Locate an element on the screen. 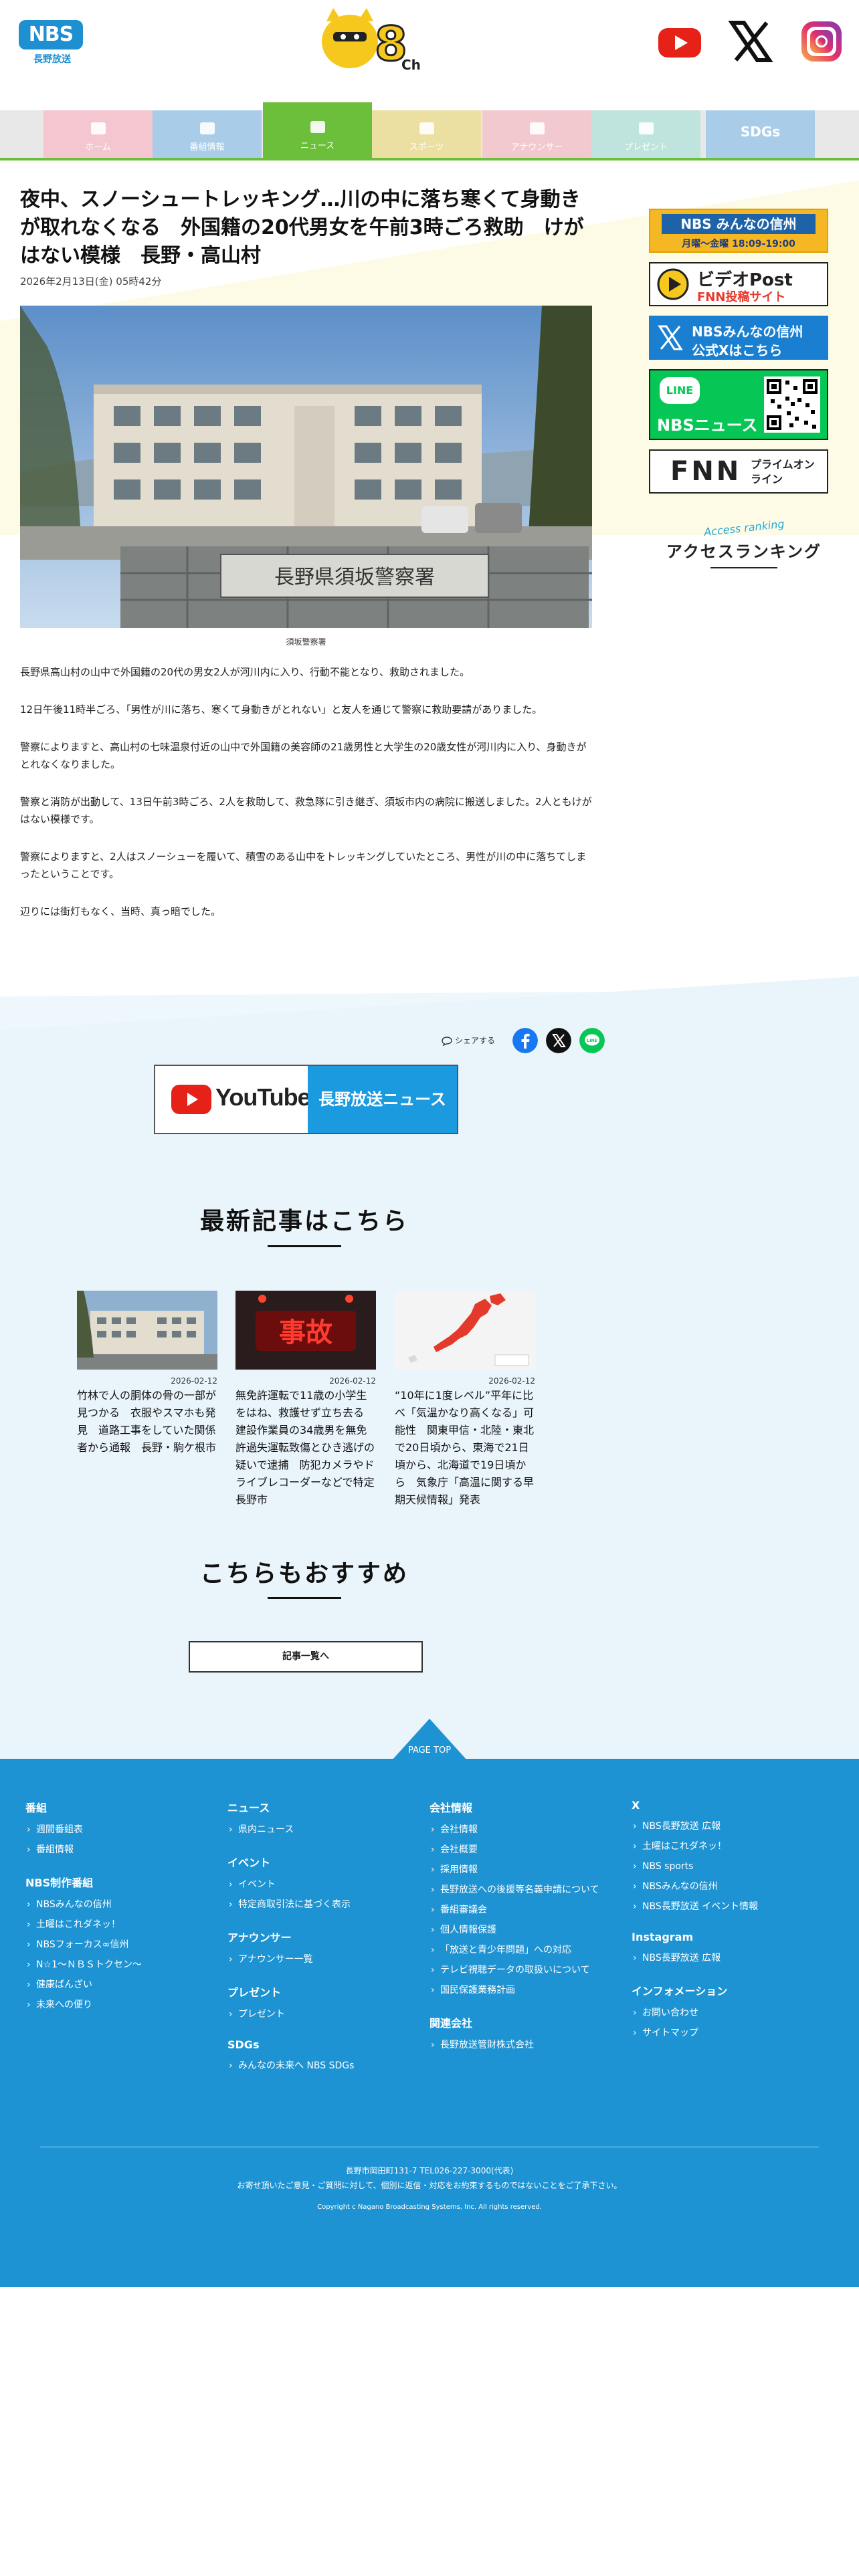  footer-link: テレビ視聴データの取扱いについて is located at coordinates (523, 1970).